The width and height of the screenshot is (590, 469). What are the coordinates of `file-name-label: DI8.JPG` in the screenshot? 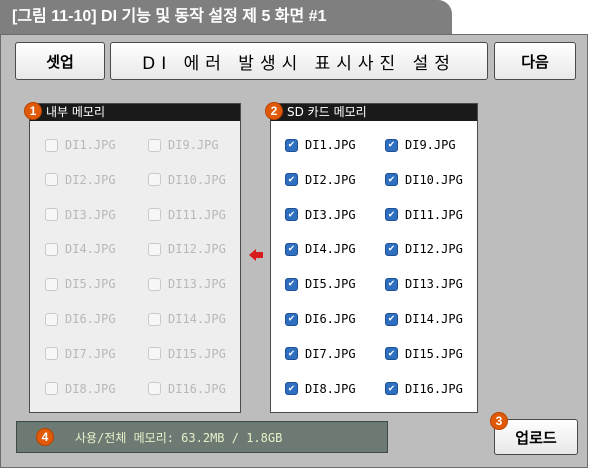 It's located at (330, 388).